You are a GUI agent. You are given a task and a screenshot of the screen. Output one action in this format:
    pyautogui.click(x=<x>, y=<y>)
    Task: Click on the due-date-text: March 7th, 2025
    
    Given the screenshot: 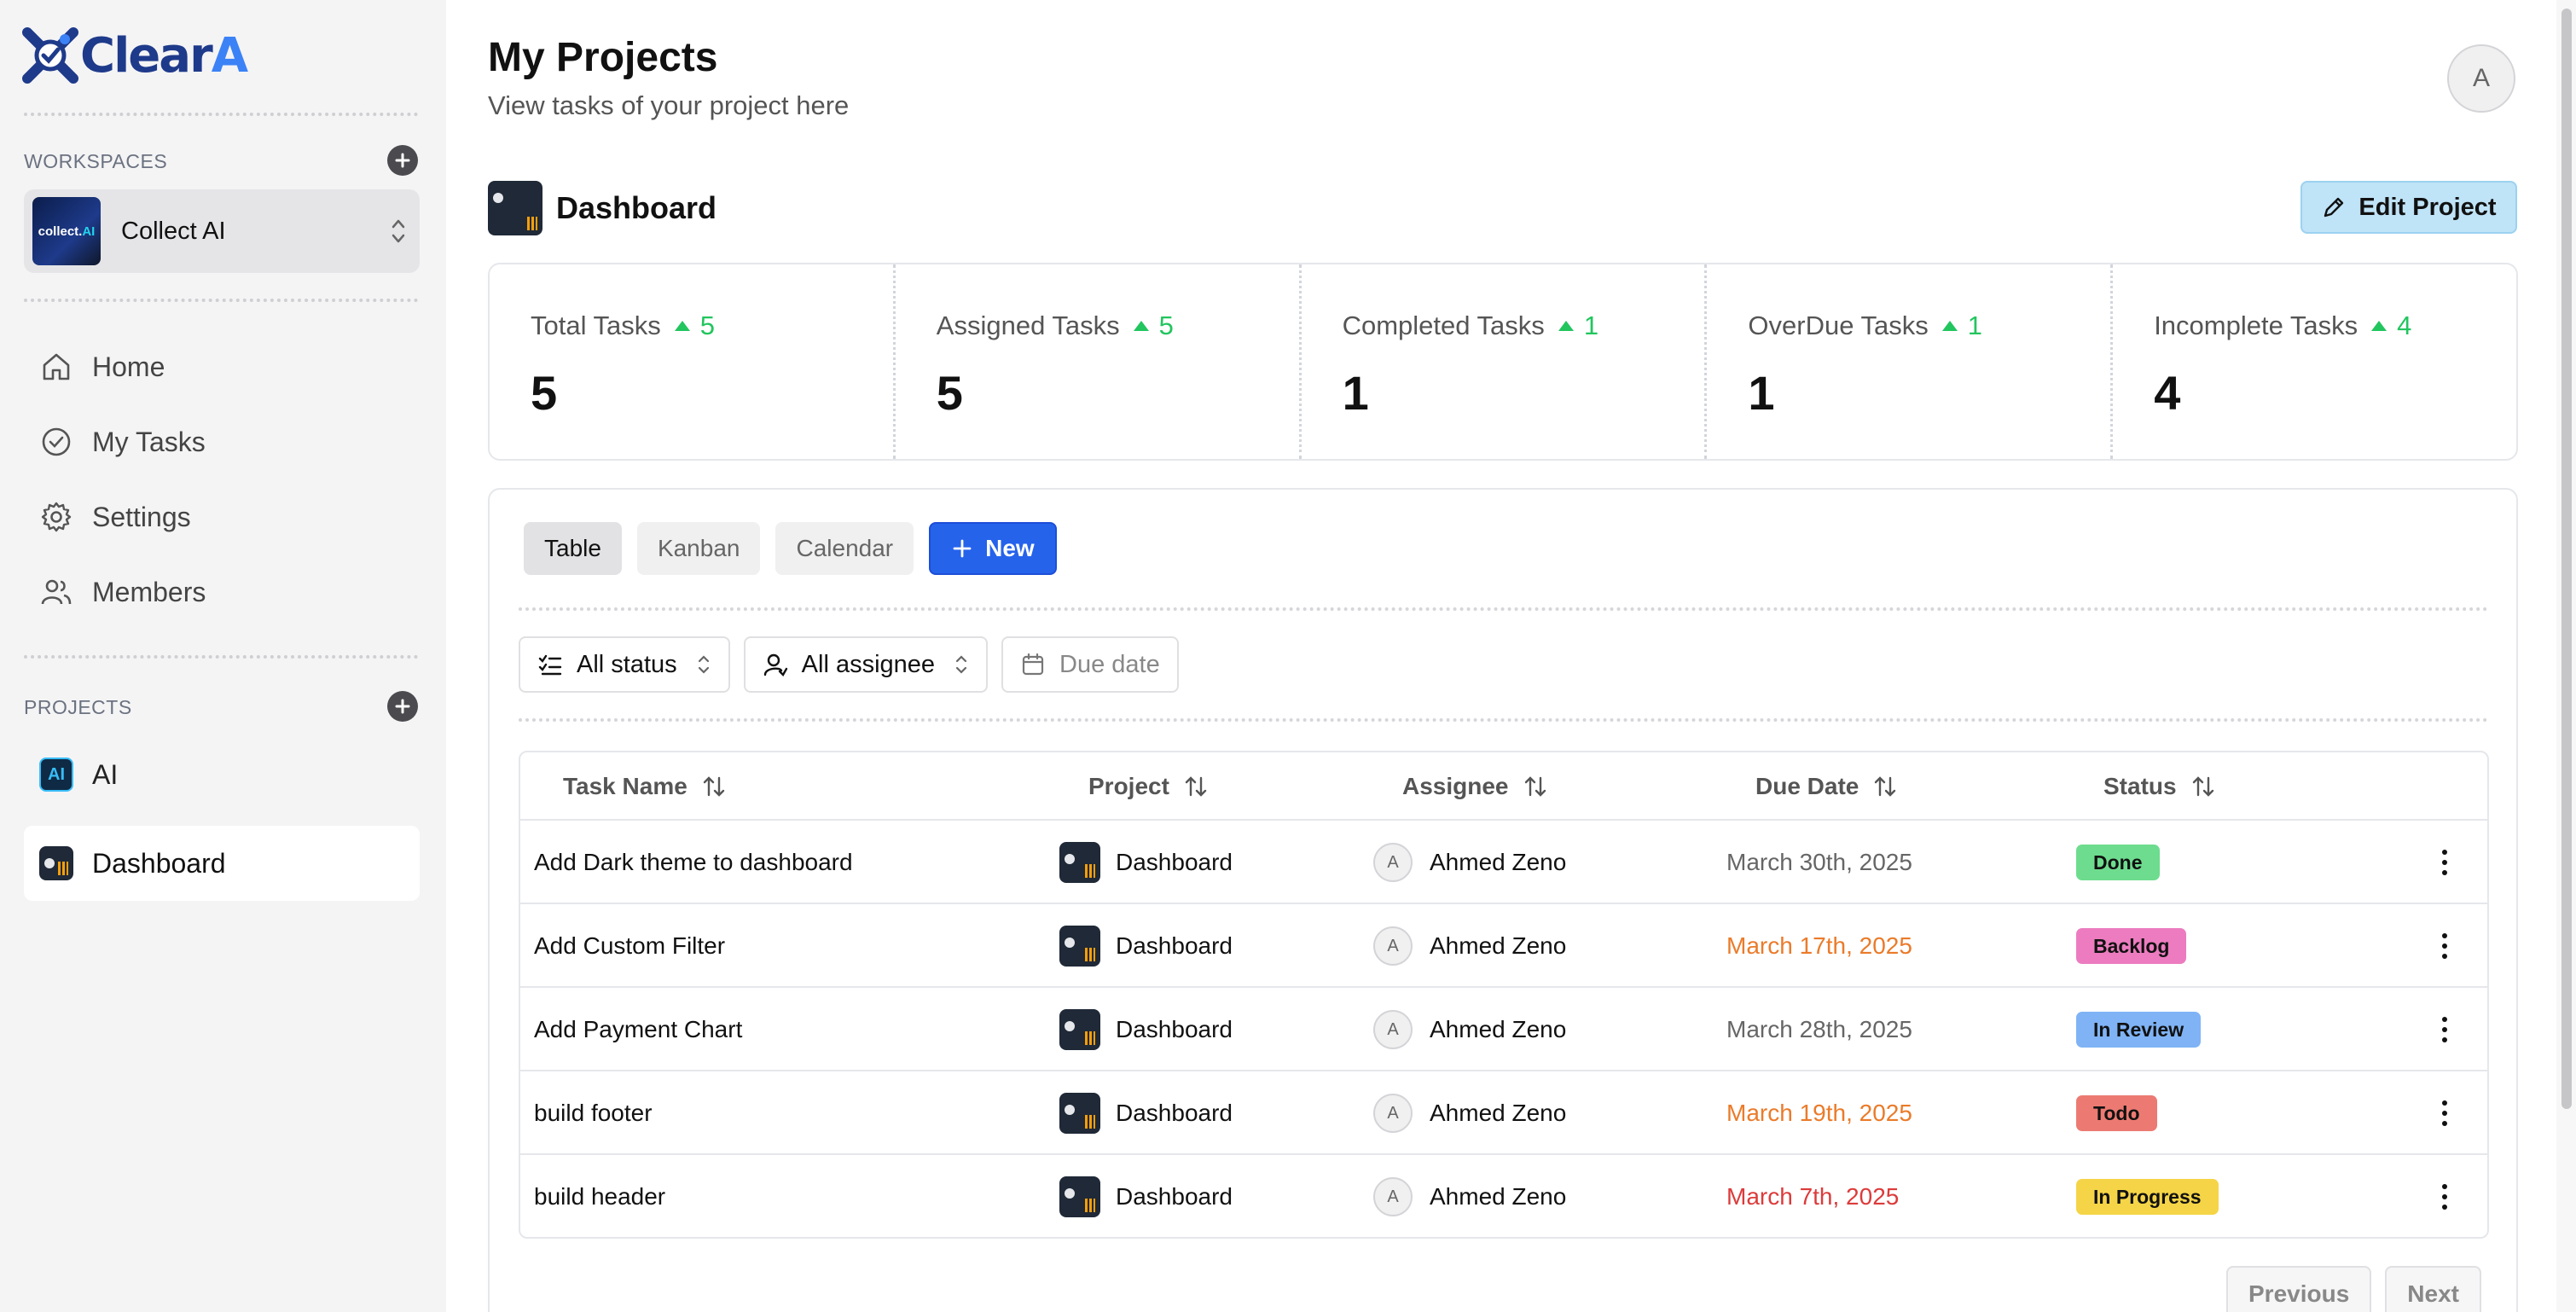 What is the action you would take?
    pyautogui.click(x=1813, y=1197)
    